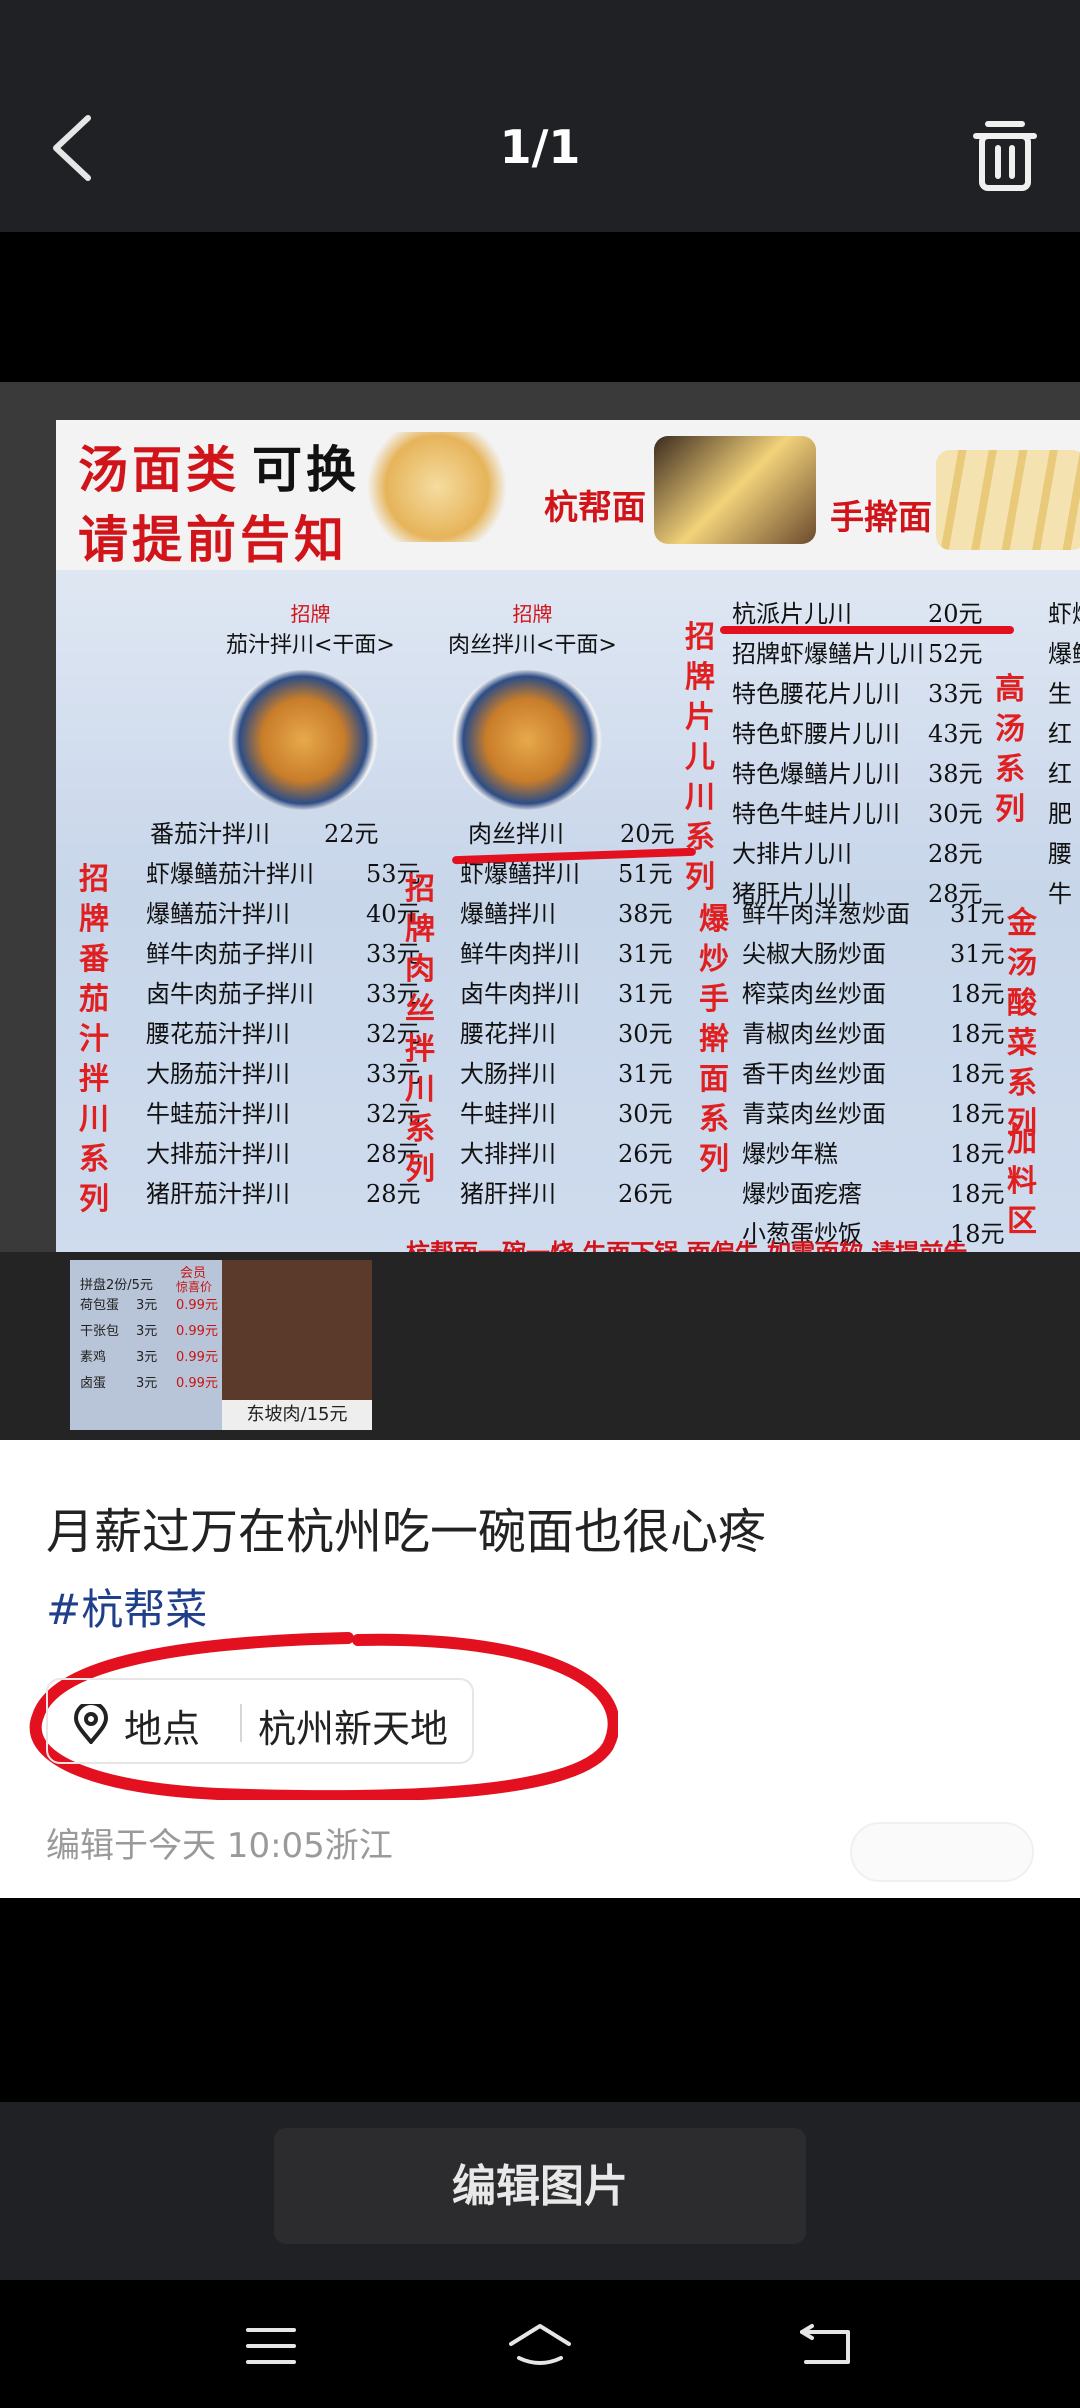 Image resolution: width=1080 pixels, height=2408 pixels. I want to click on location-chip: 地点 杭州新天地, so click(260, 1721).